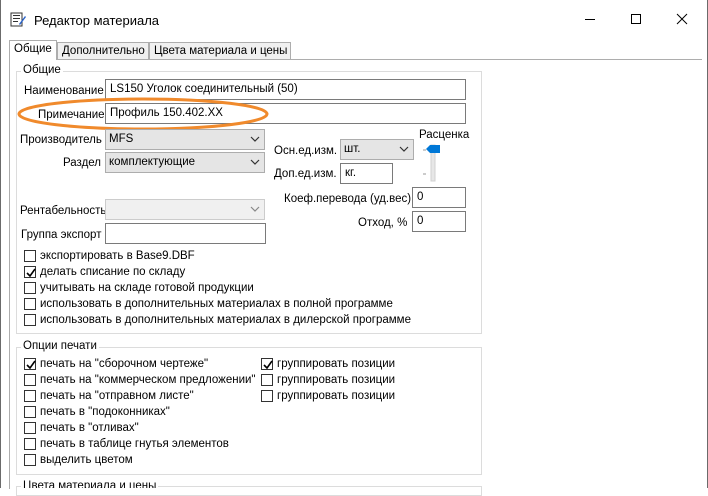  I want to click on section-value: комплектующие, so click(152, 162).